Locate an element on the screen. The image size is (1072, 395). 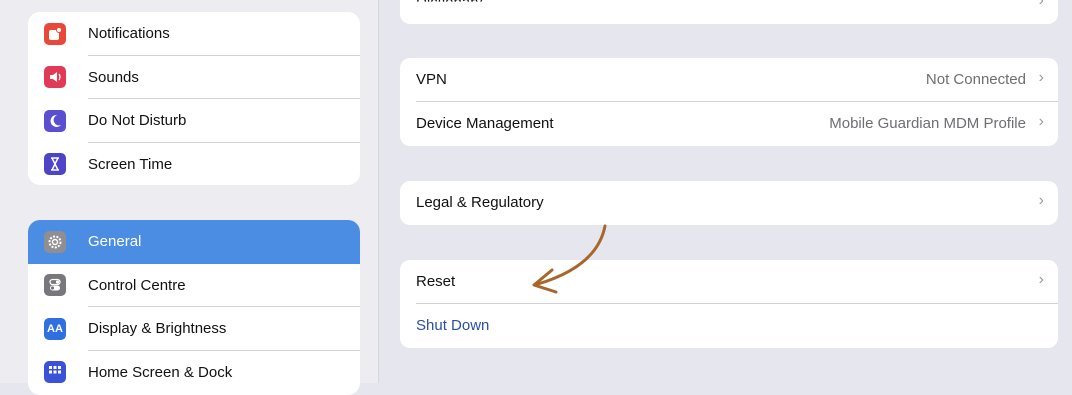
sidebar-item-home-screen-dock: Home Screen & Dock is located at coordinates (194, 373).